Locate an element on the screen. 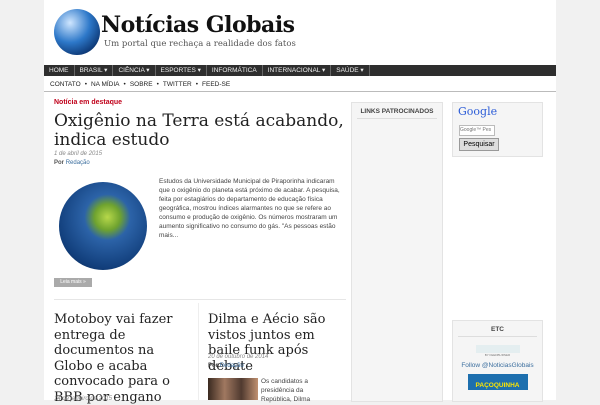  feedburner-counter is located at coordinates (497, 349).